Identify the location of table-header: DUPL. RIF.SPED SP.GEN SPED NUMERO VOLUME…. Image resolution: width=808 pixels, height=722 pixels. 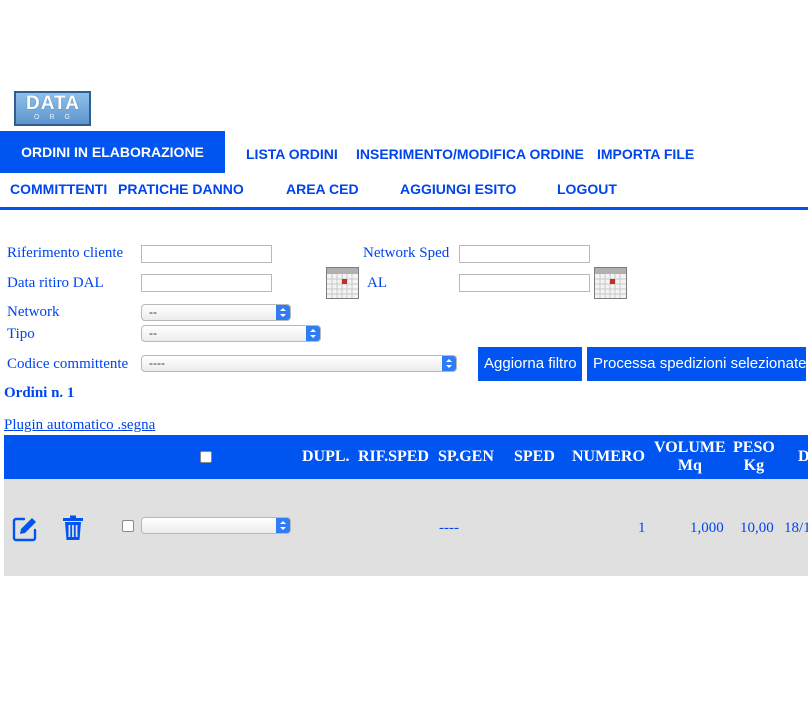
(406, 457).